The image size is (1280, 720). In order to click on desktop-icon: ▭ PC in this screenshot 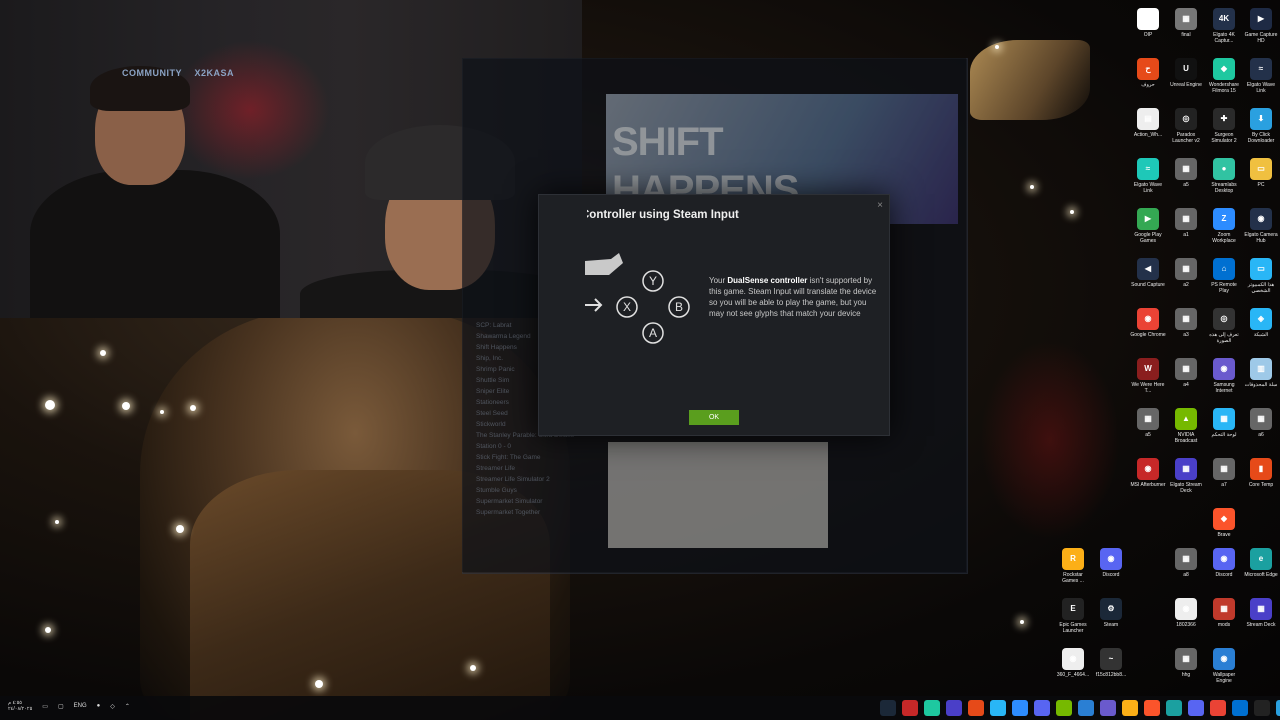, I will do `click(1261, 173)`.